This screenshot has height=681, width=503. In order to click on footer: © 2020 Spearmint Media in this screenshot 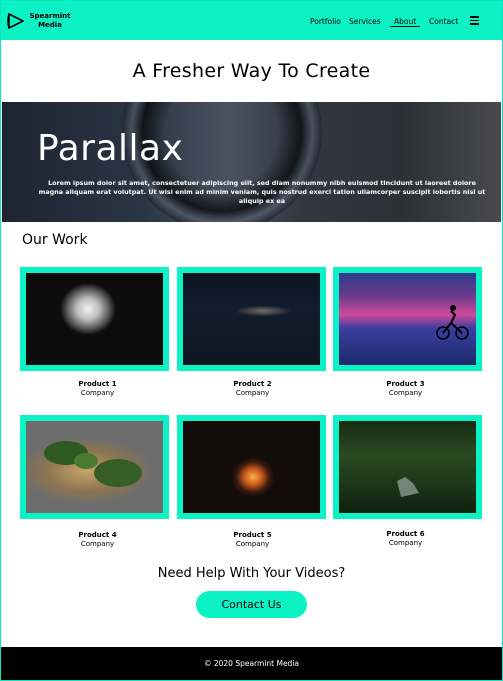, I will do `click(251, 663)`.